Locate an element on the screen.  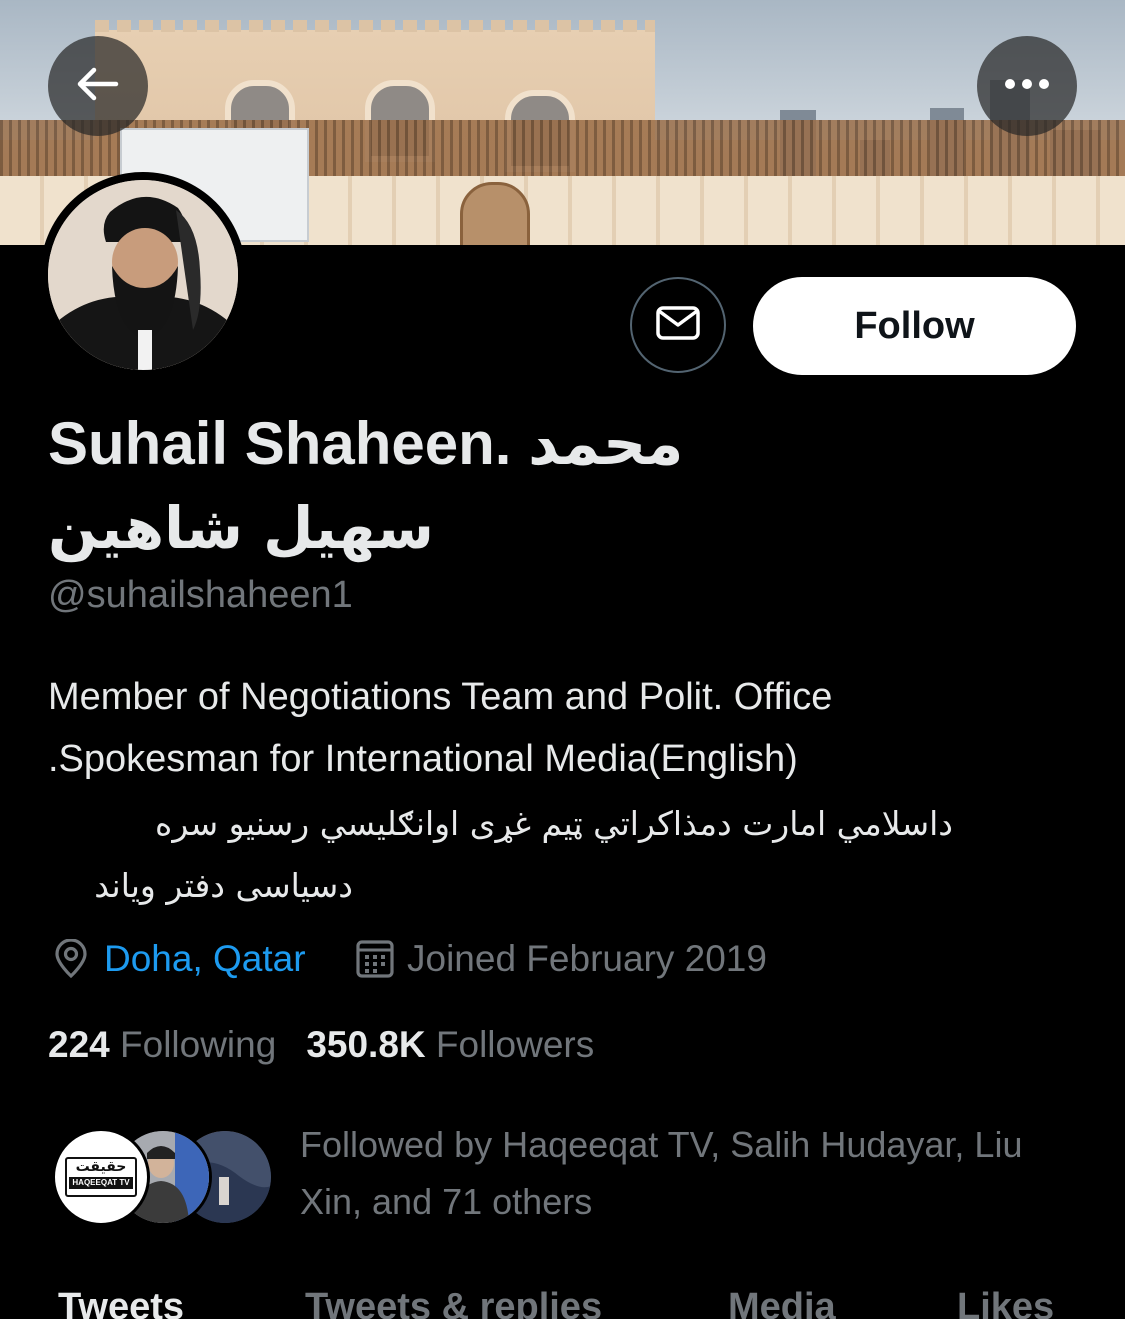
envelope-icon is located at coordinates (678, 325).